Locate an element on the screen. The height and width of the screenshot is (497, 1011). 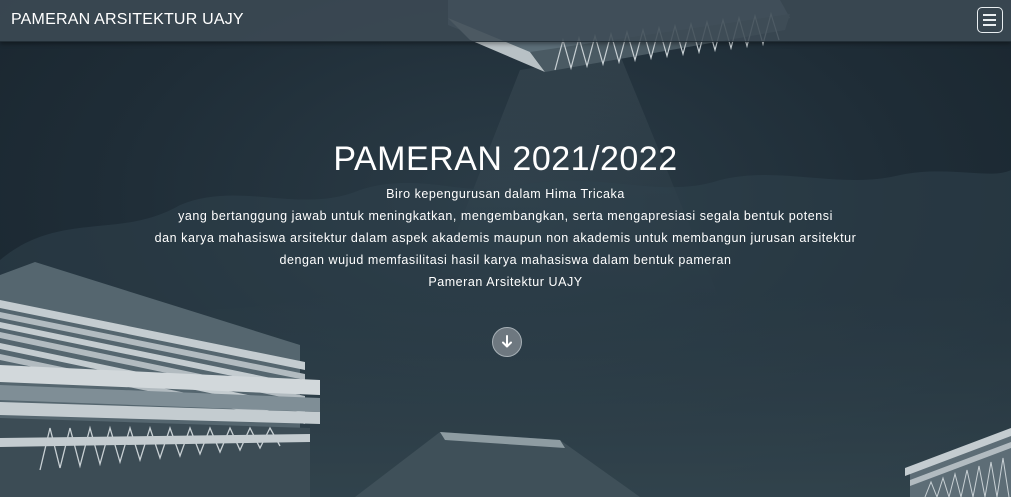
menu-bar-bottom is located at coordinates (989, 25).